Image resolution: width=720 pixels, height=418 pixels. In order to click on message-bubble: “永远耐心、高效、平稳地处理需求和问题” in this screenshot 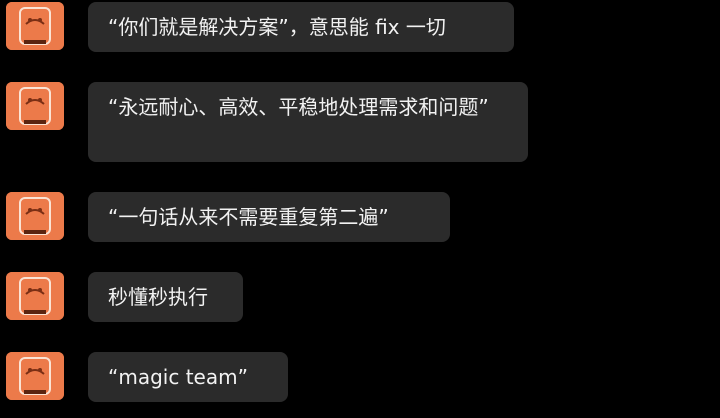, I will do `click(308, 122)`.